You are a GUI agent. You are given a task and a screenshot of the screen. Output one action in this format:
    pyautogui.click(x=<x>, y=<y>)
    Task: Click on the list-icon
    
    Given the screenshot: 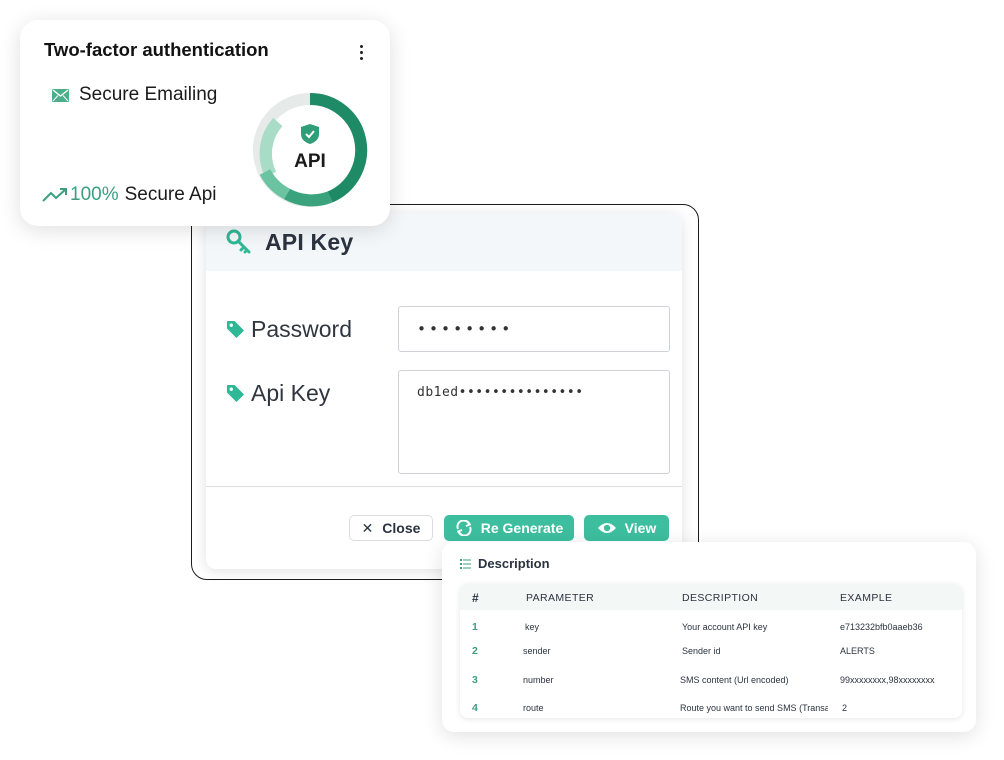 What is the action you would take?
    pyautogui.click(x=465, y=563)
    